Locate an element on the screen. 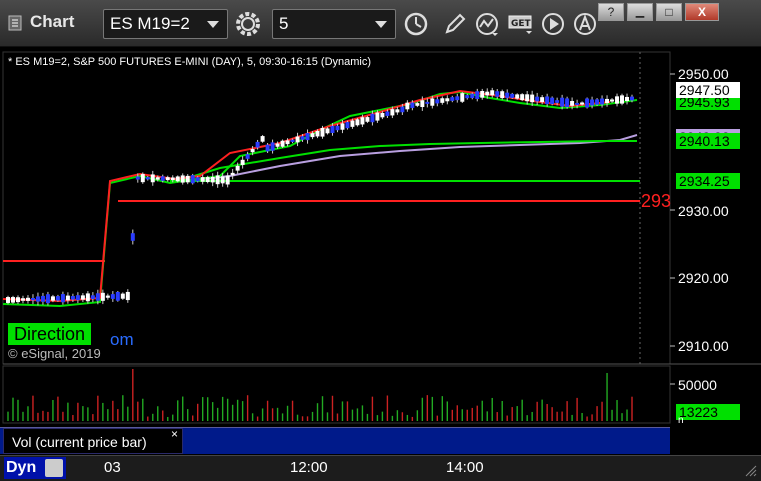 This screenshot has width=761, height=481. close-button: X is located at coordinates (702, 12).